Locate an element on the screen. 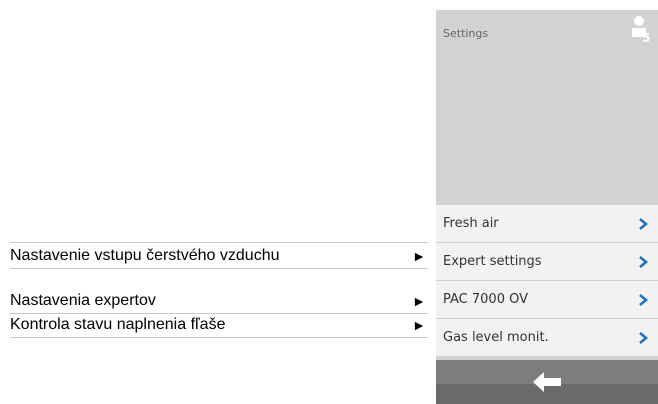 This screenshot has height=404, width=658. annotation-row-expert: Nastavenia expertov ► is located at coordinates (219, 301).